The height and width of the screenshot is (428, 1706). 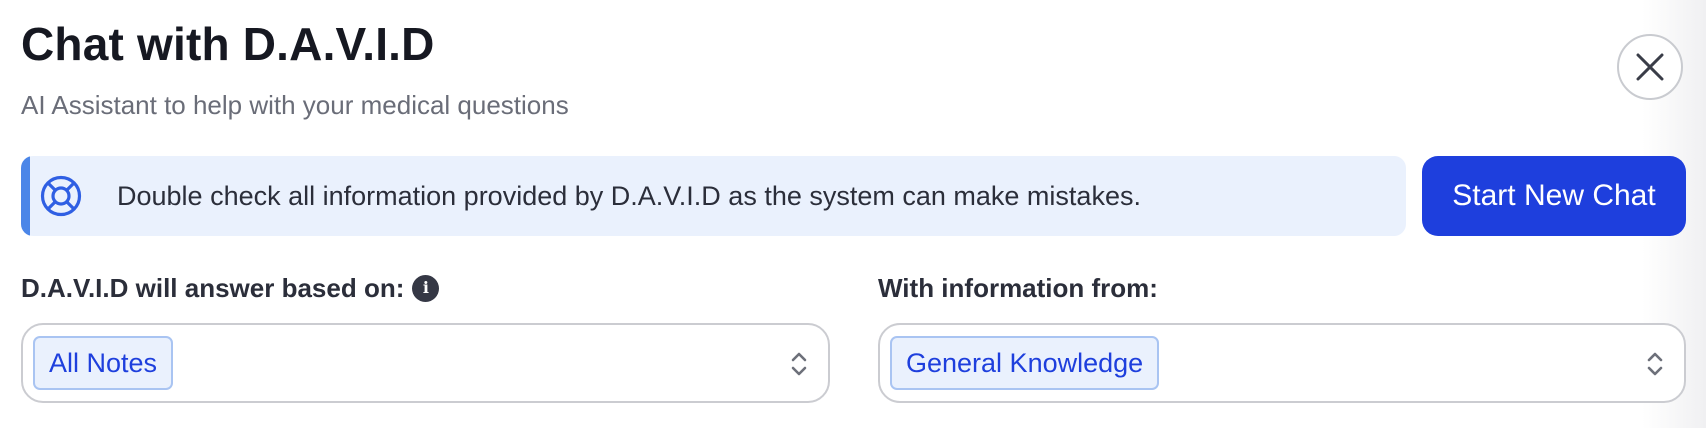 What do you see at coordinates (1554, 196) in the screenshot?
I see `start-new-chat-button: Start New Chat` at bounding box center [1554, 196].